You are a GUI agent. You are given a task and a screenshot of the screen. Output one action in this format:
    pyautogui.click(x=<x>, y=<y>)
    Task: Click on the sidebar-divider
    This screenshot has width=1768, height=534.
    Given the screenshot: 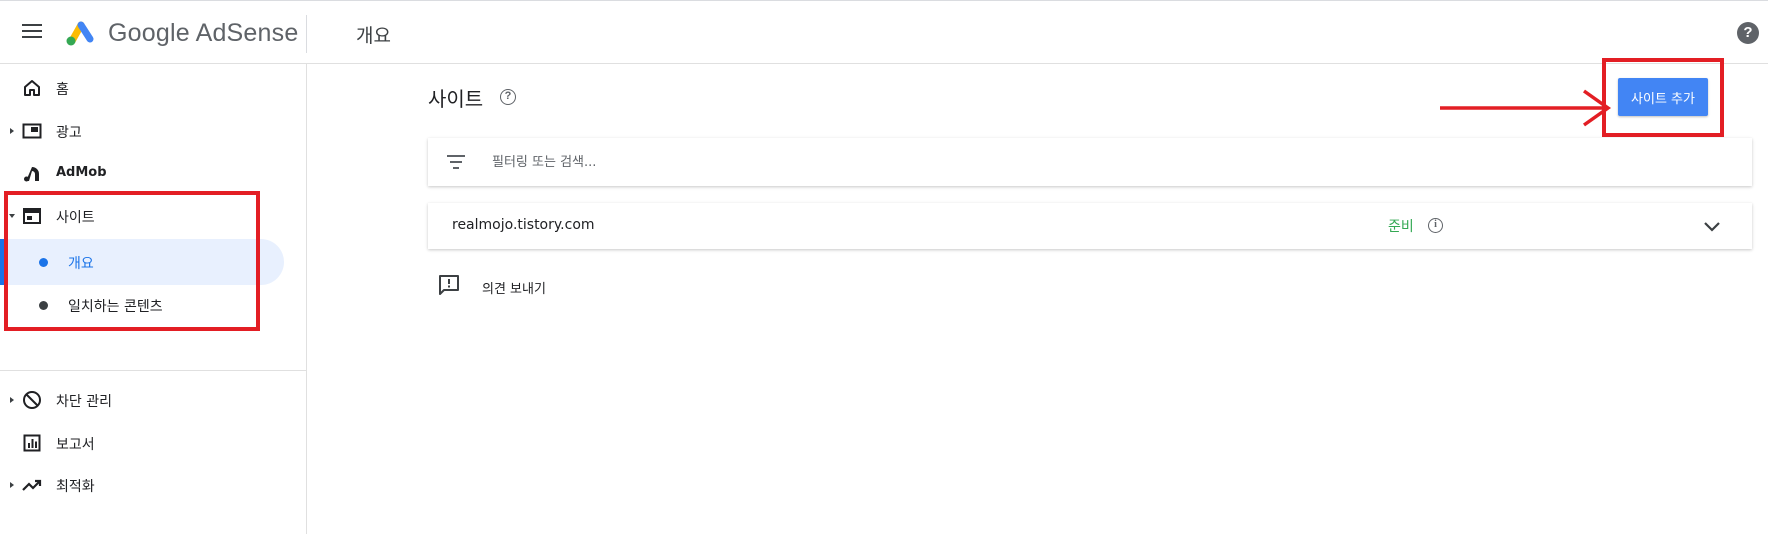 What is the action you would take?
    pyautogui.click(x=153, y=370)
    